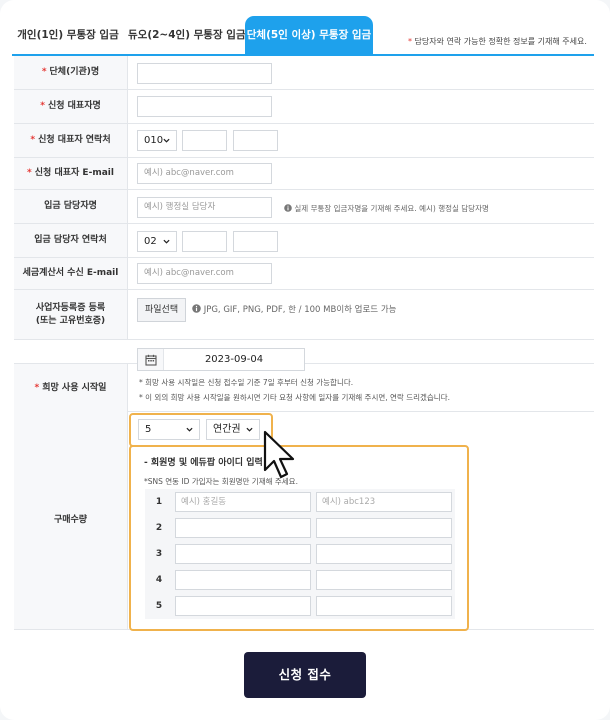 The width and height of the screenshot is (610, 720). Describe the element at coordinates (304, 73) in the screenshot. I see `row-org-name: * 단체(기관)명` at that location.